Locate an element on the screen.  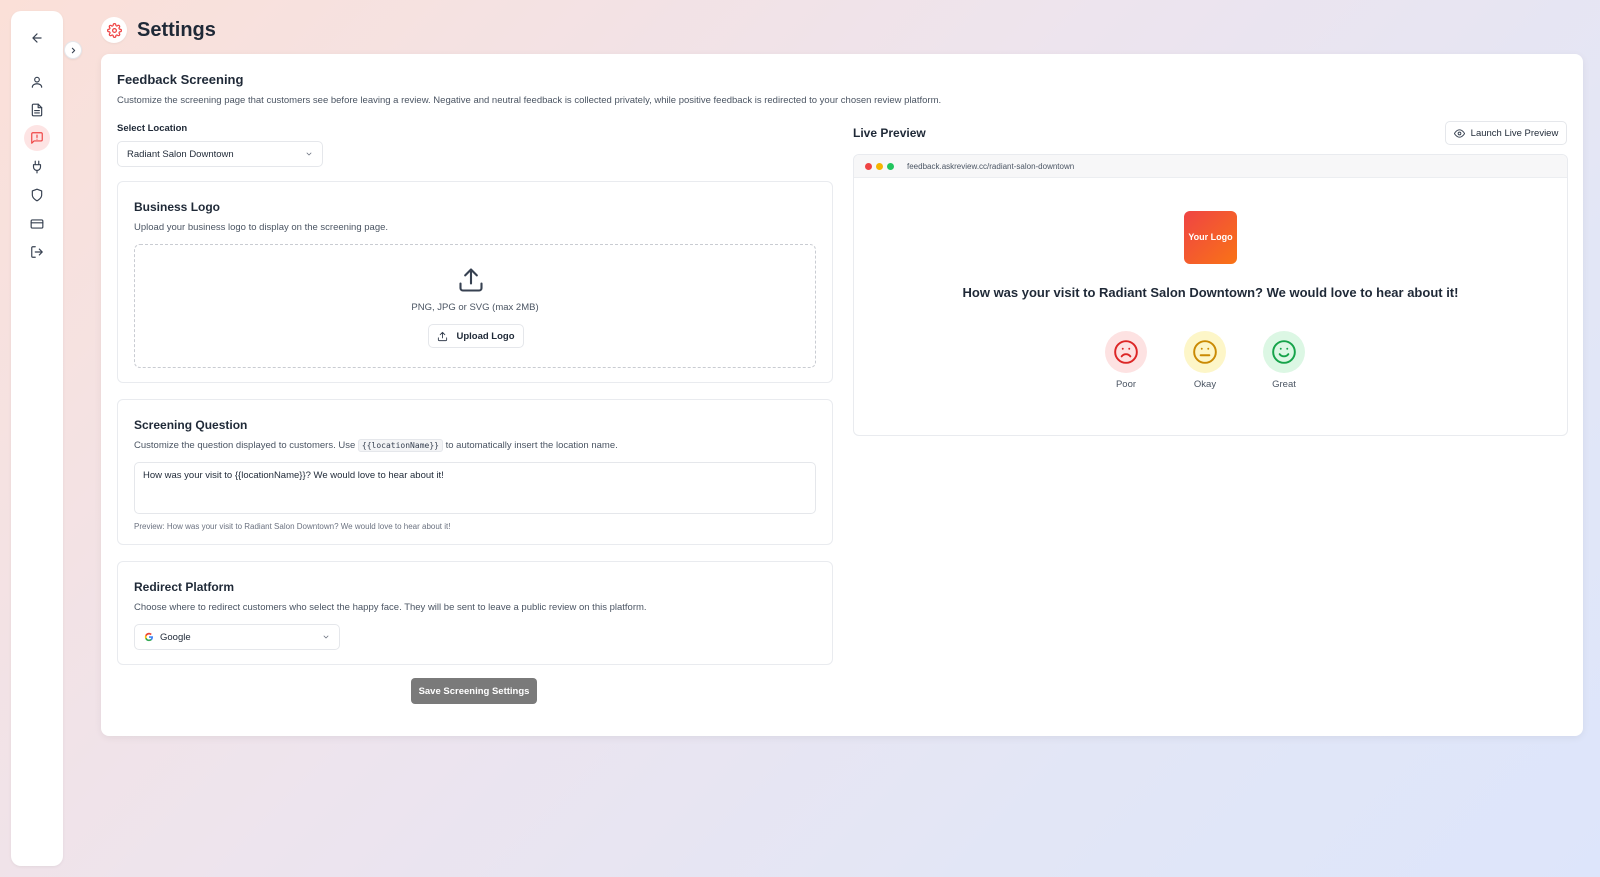
chevron-right-icon is located at coordinates (73, 50).